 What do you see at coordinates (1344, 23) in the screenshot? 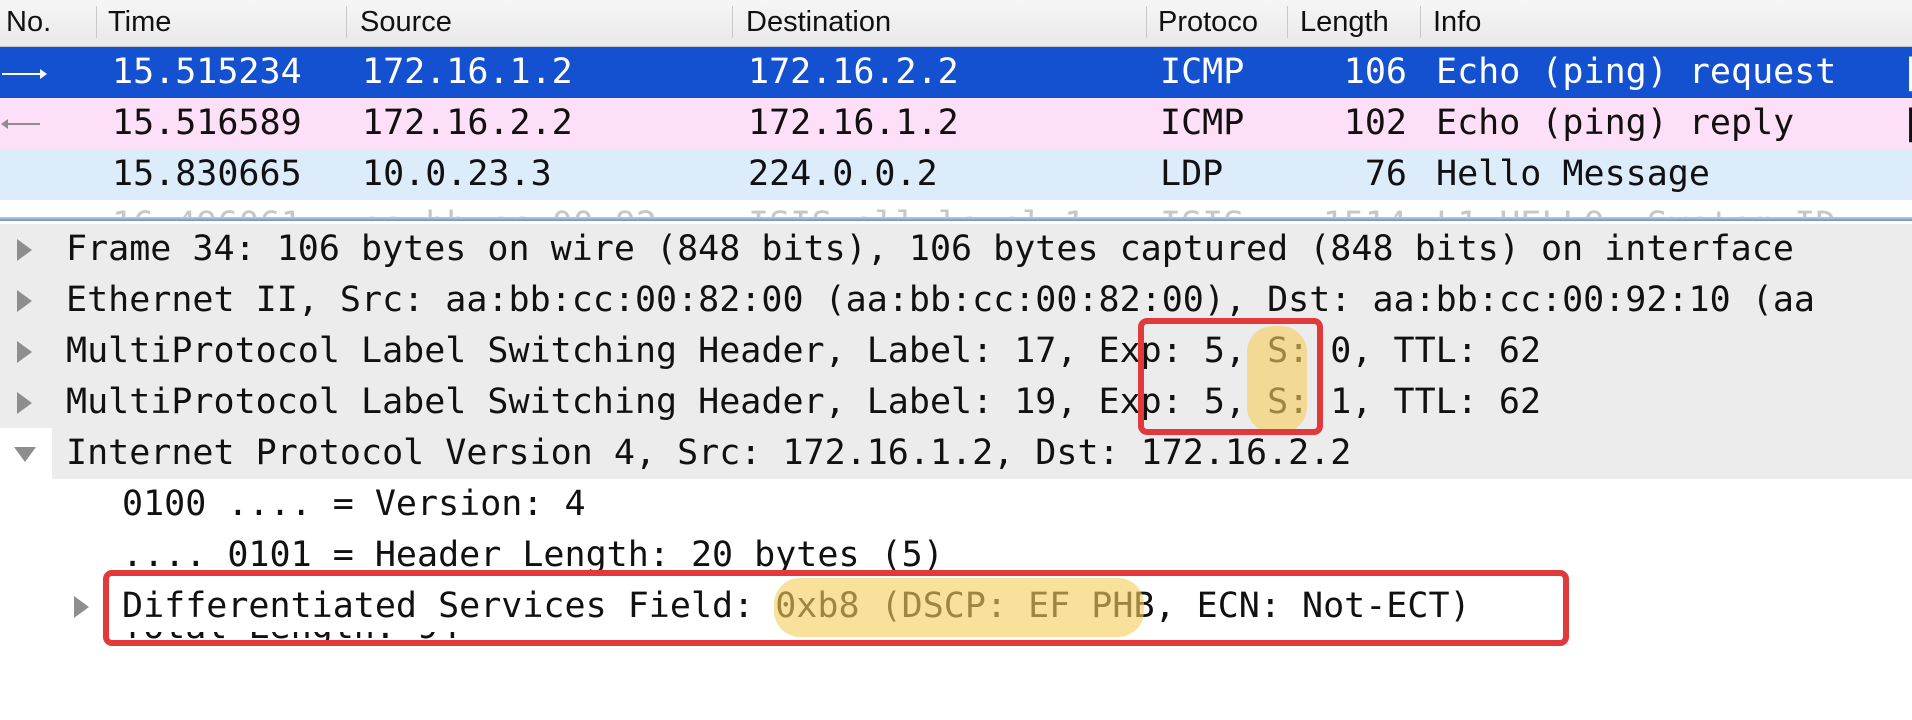
I see `column-header-length: Length` at bounding box center [1344, 23].